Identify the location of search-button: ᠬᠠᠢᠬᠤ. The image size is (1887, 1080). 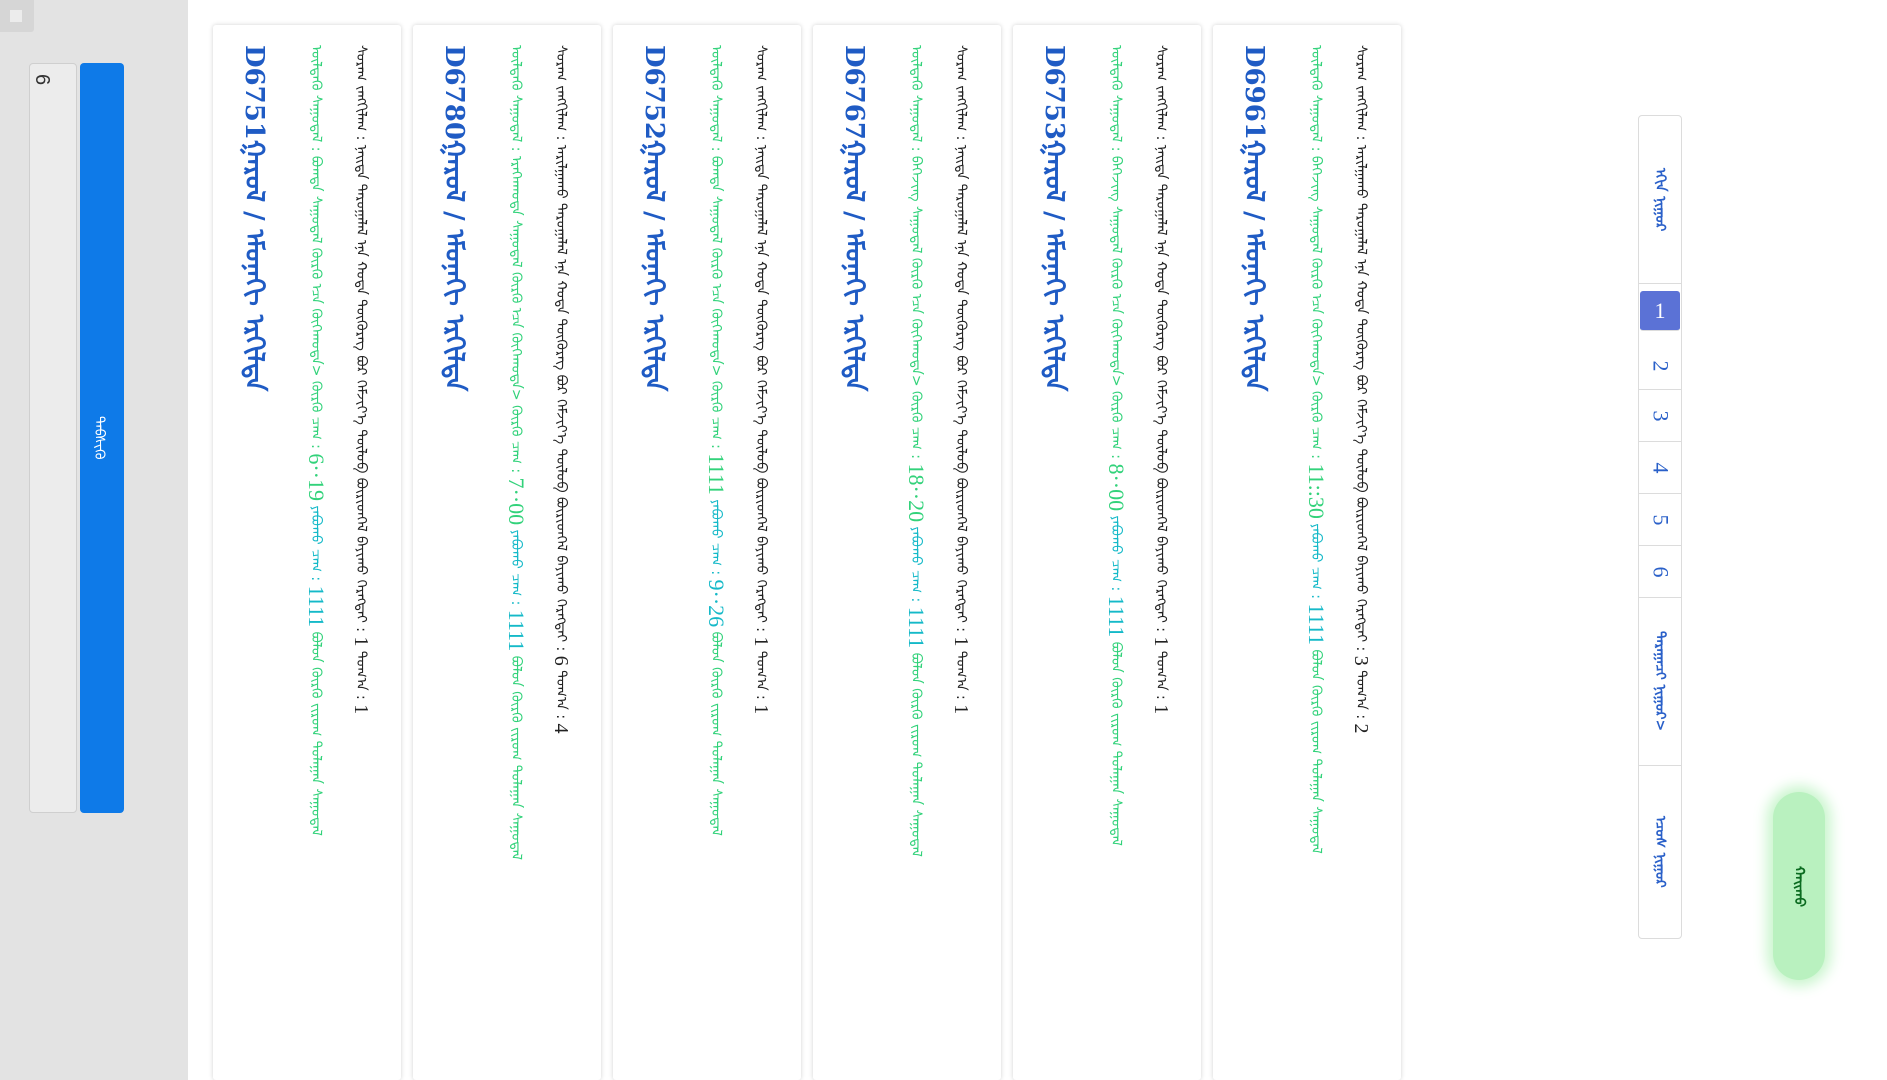
(1799, 886).